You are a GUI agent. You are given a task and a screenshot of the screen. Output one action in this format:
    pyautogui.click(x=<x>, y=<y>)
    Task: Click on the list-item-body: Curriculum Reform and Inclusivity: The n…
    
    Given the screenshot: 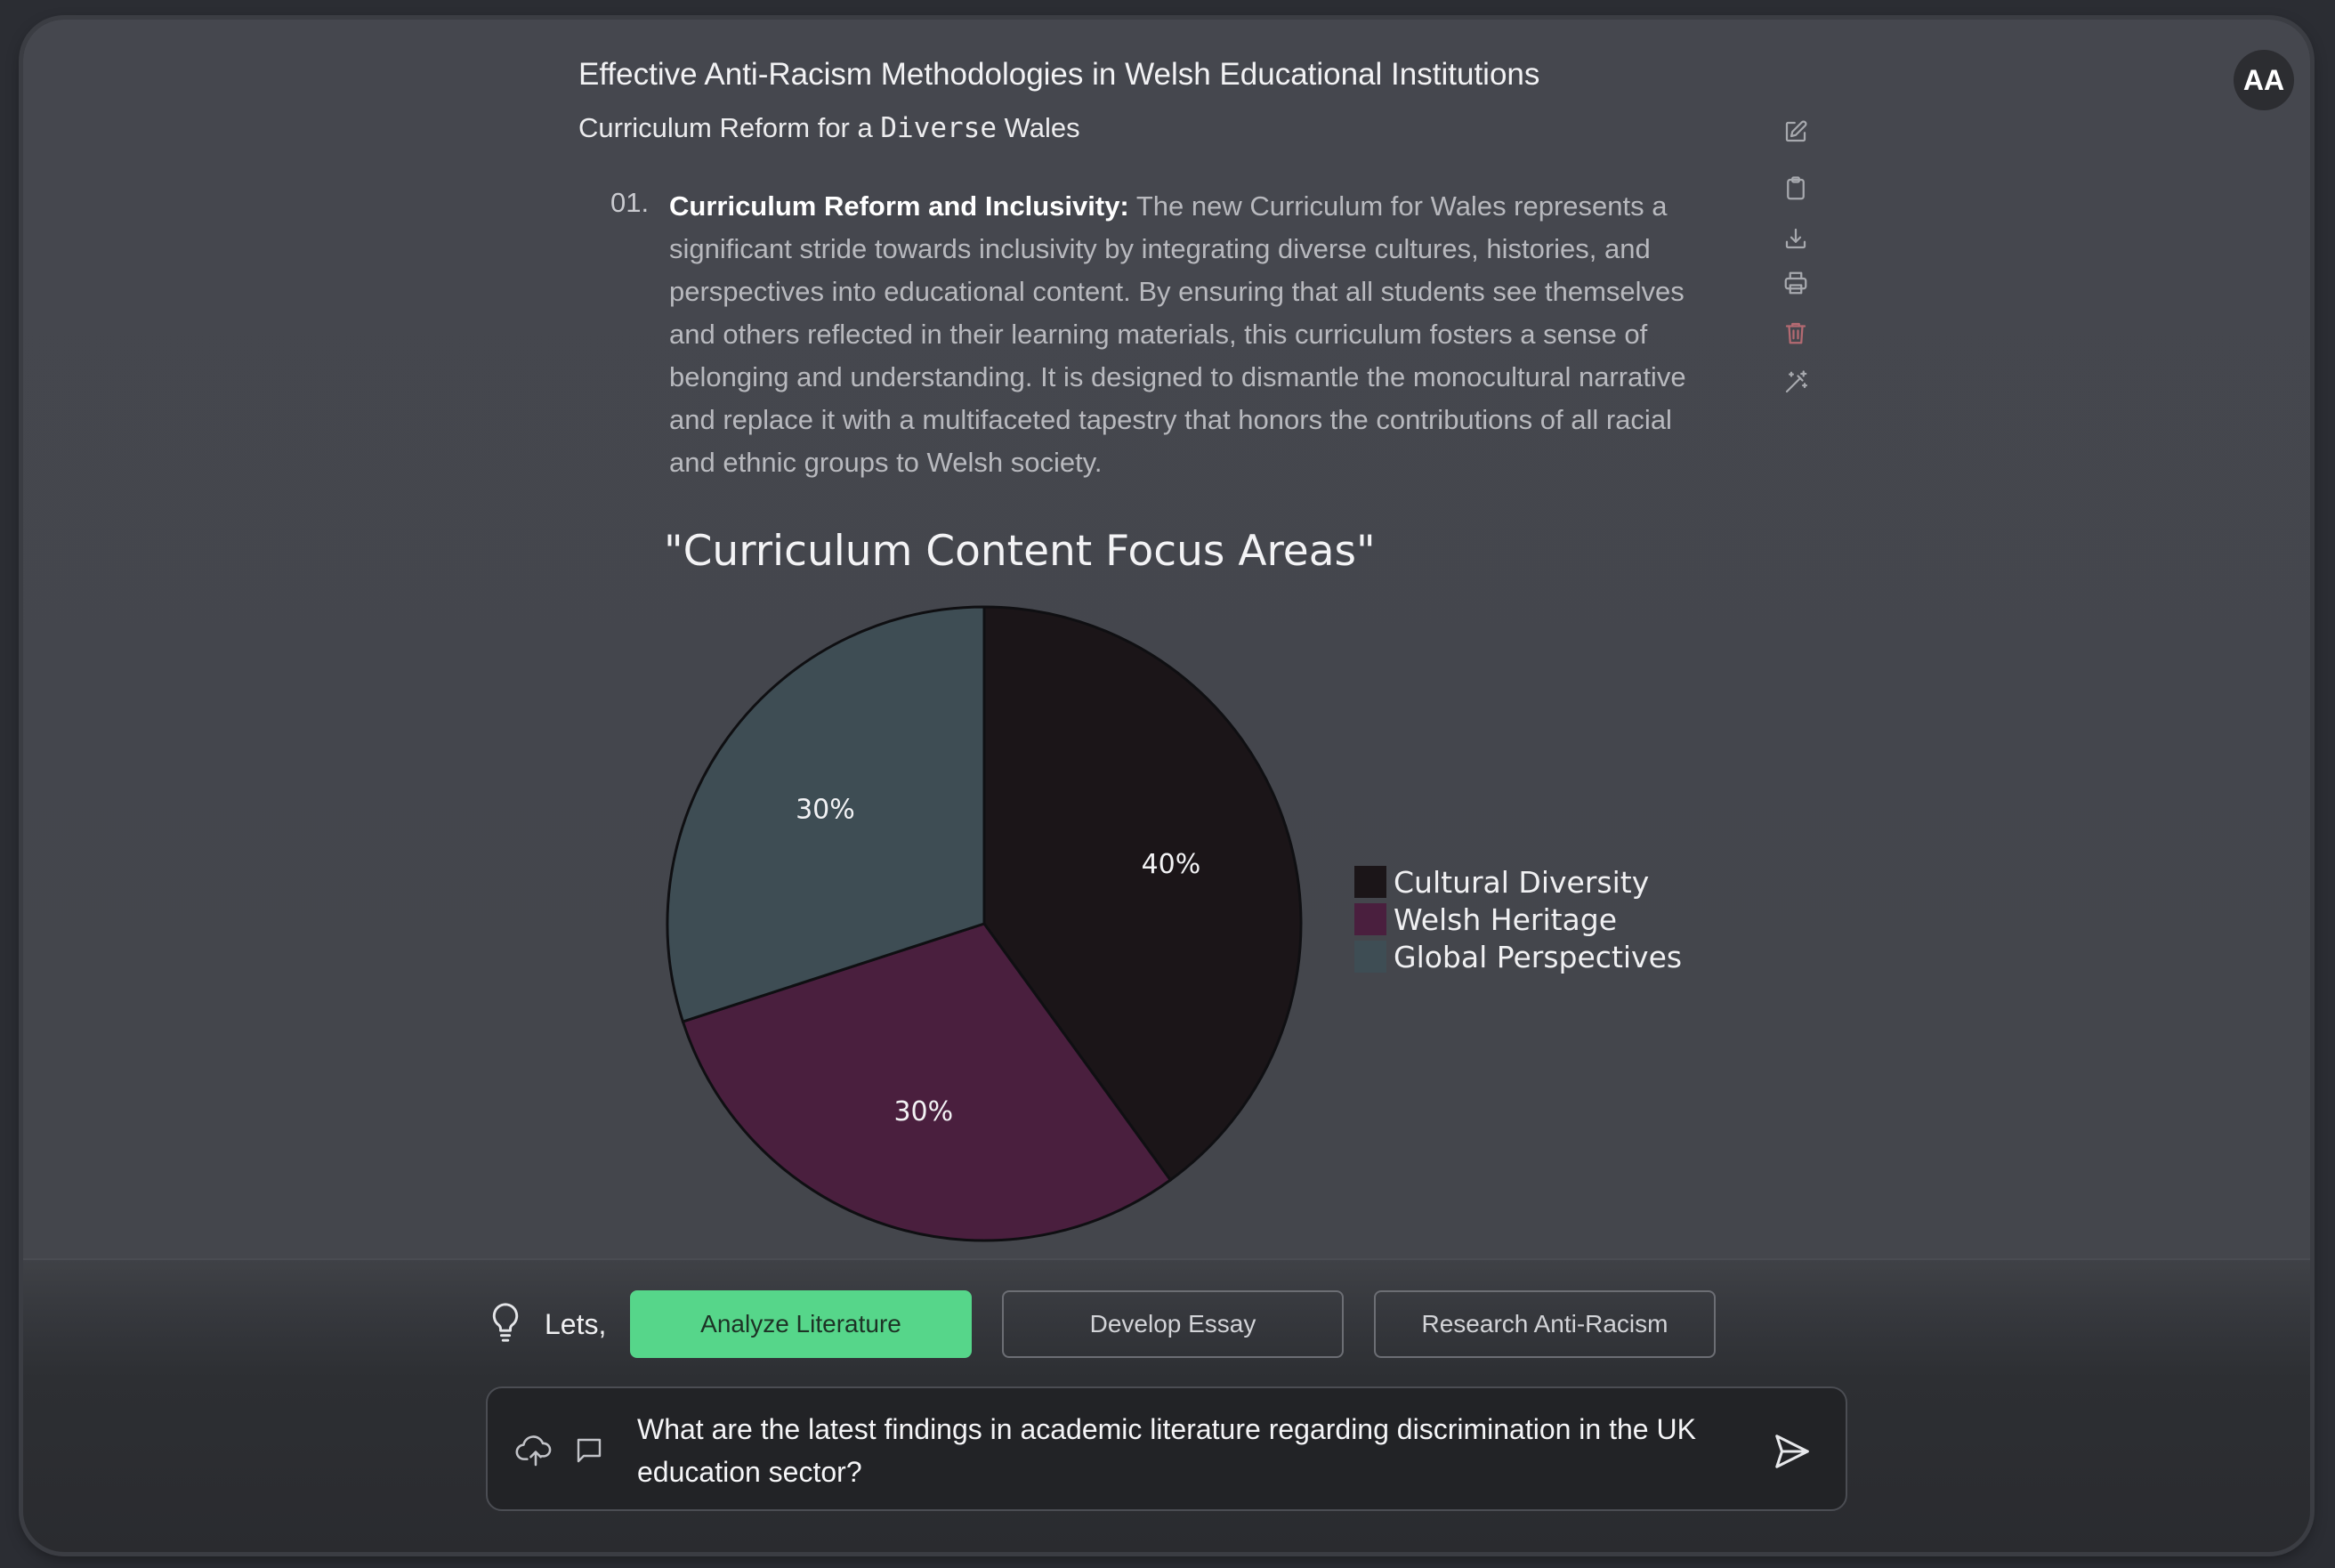 What is the action you would take?
    pyautogui.click(x=1190, y=334)
    